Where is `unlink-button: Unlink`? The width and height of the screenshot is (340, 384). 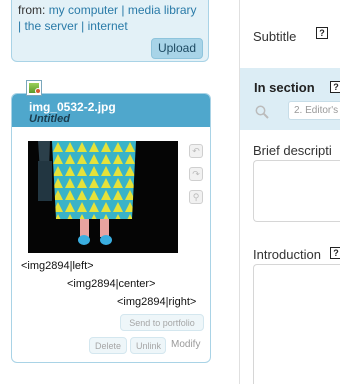 unlink-button: Unlink is located at coordinates (148, 345).